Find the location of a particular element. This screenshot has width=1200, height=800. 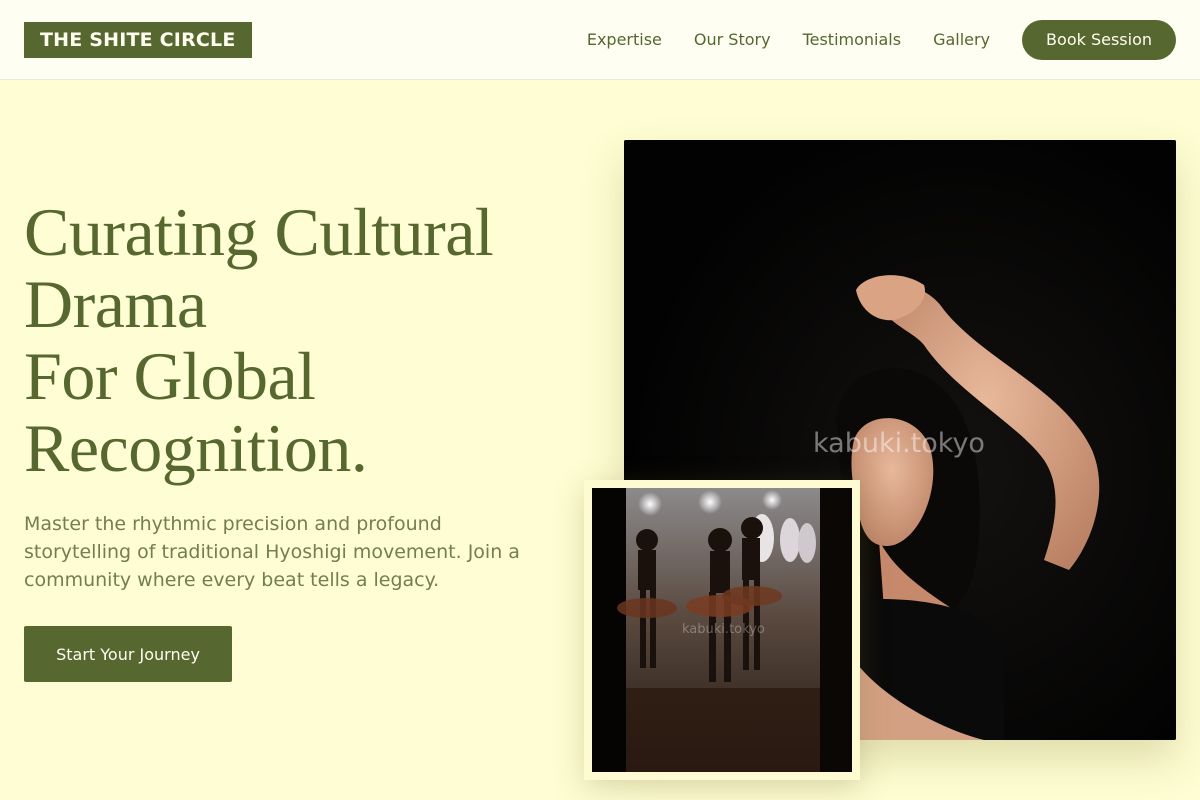

brand-logo: THE SHITE CIRCLE is located at coordinates (138, 40).